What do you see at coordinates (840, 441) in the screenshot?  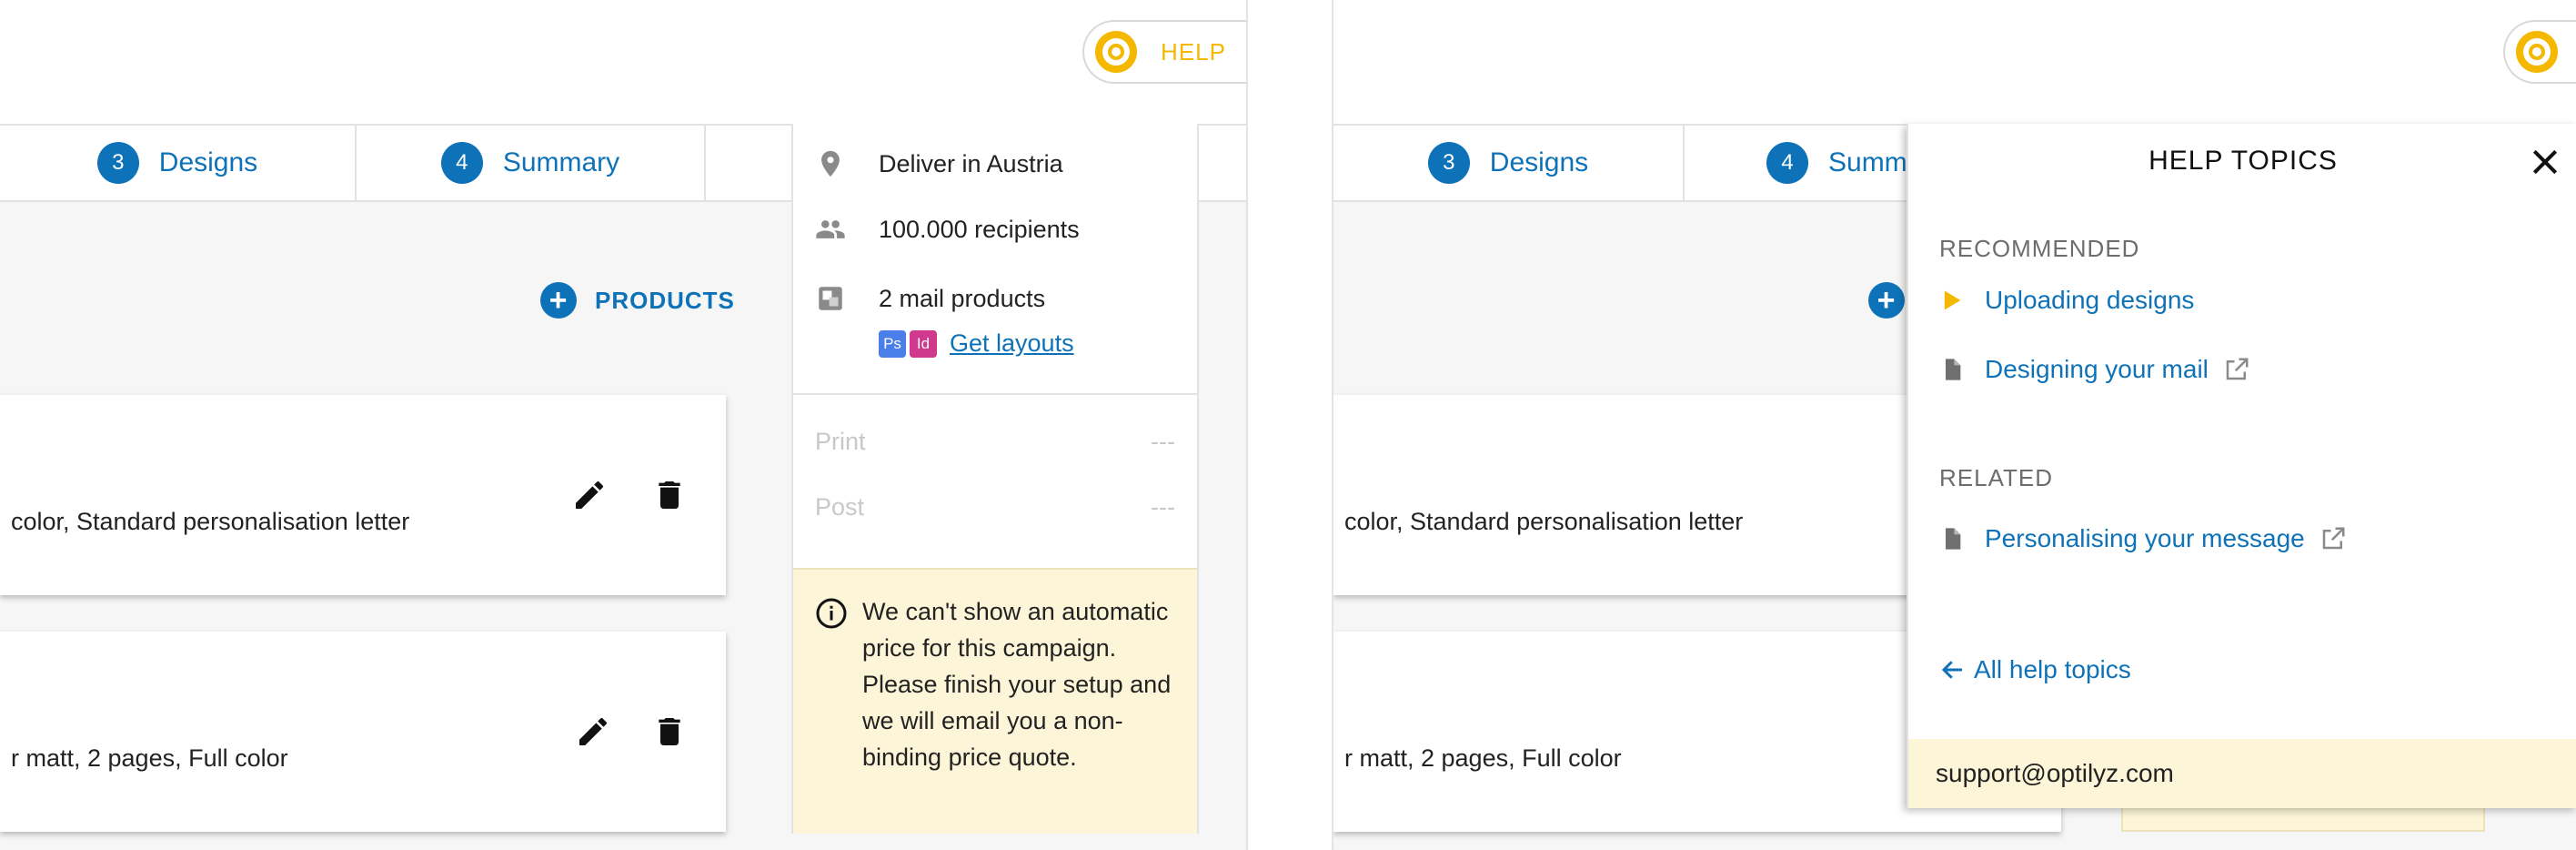 I see `print-label: Print` at bounding box center [840, 441].